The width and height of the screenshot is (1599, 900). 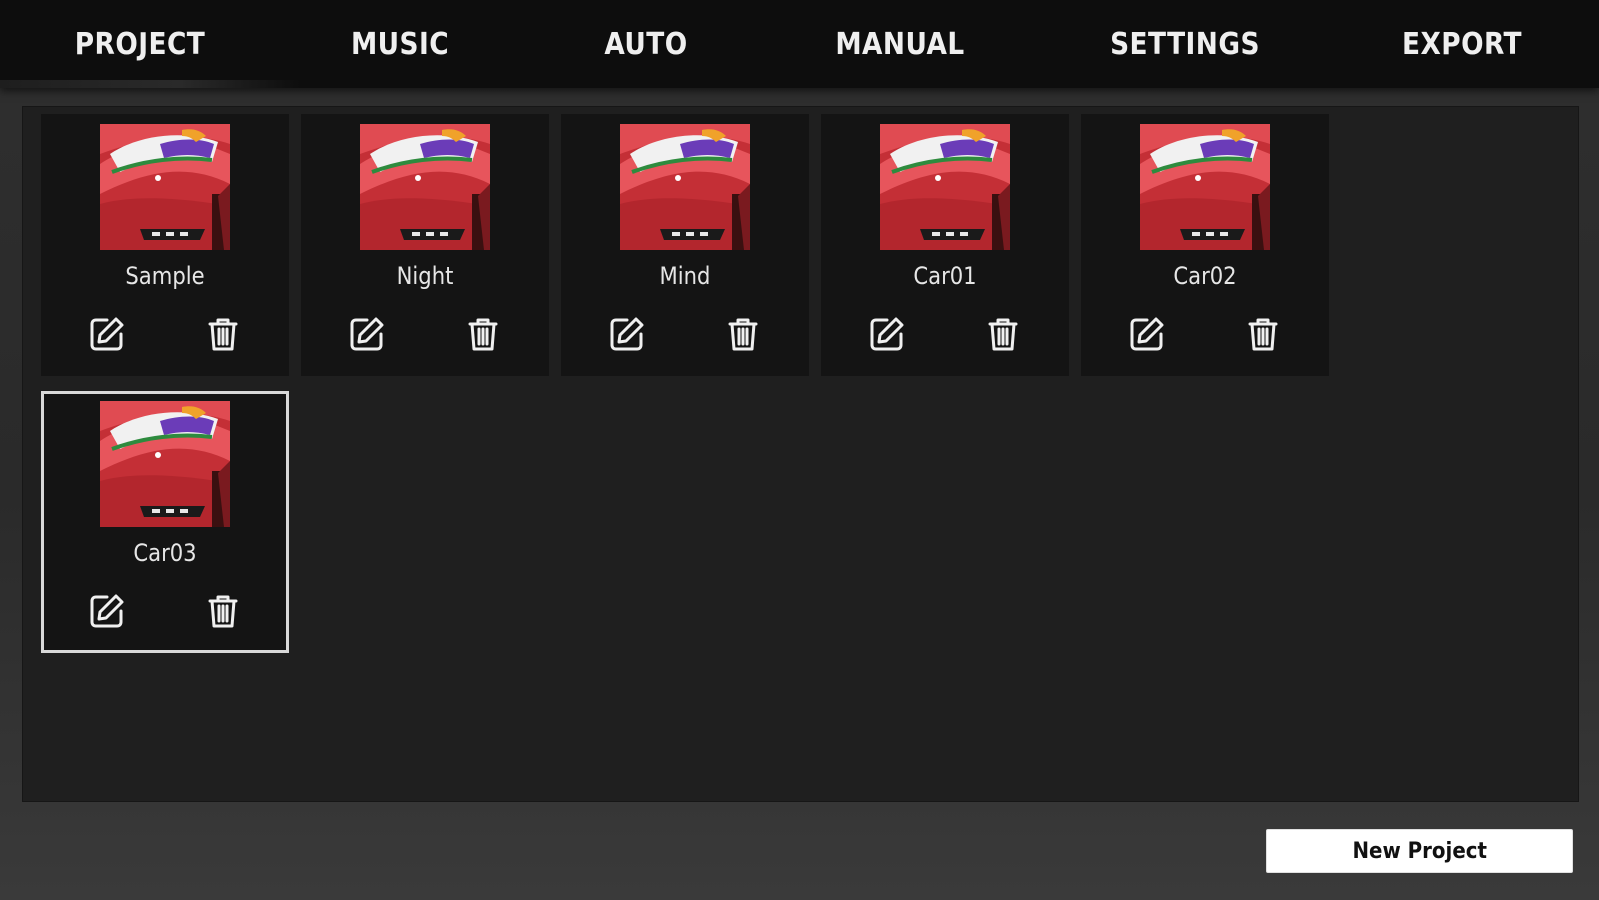 What do you see at coordinates (945, 276) in the screenshot?
I see `project-name: Car01` at bounding box center [945, 276].